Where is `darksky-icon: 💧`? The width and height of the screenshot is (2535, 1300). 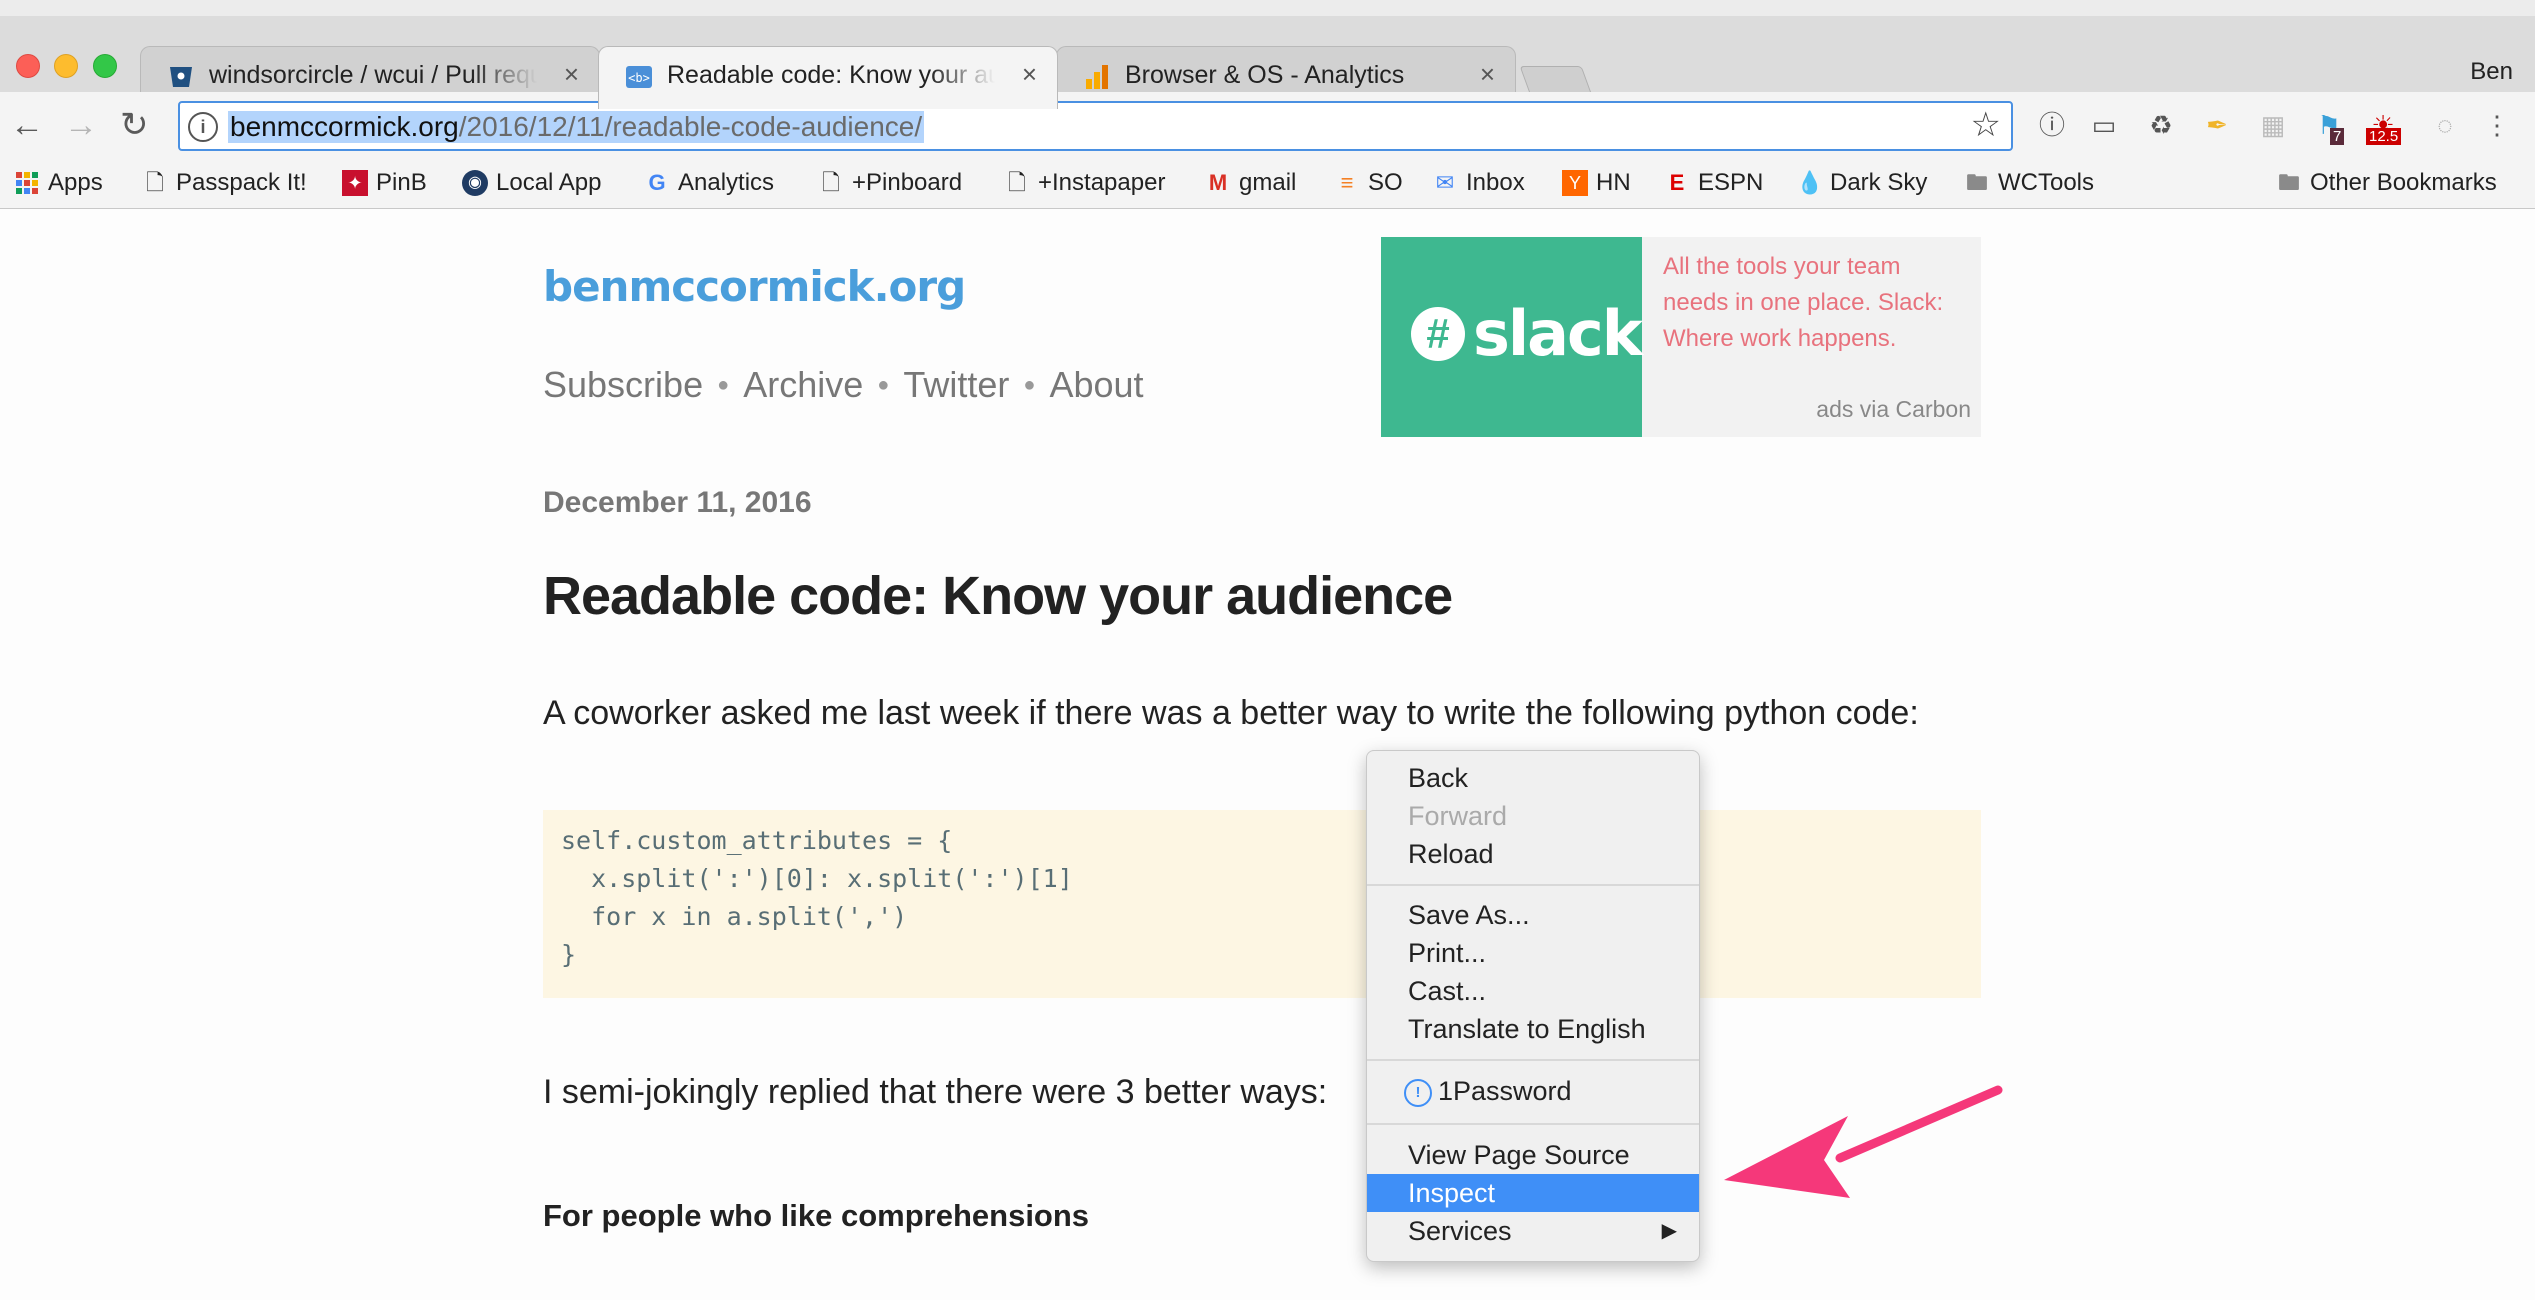
darksky-icon: 💧 is located at coordinates (1810, 182).